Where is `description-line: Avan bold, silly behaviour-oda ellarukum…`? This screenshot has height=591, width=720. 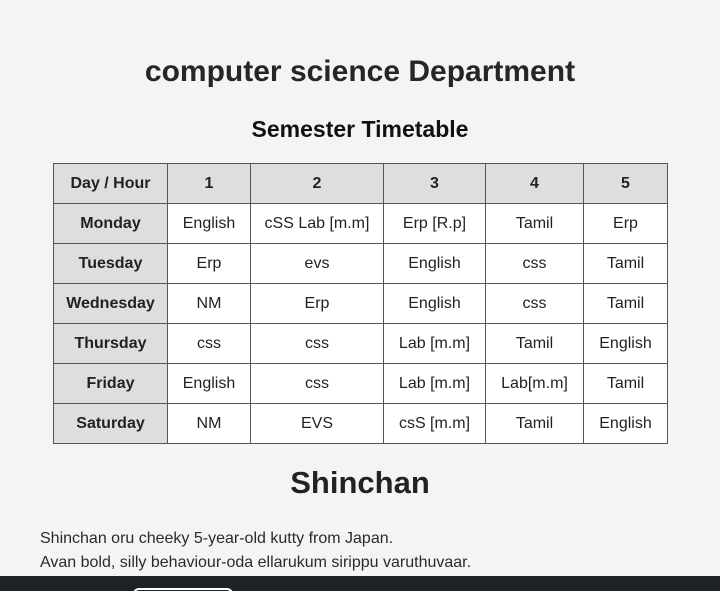 description-line: Avan bold, silly behaviour-oda ellarukum… is located at coordinates (256, 562).